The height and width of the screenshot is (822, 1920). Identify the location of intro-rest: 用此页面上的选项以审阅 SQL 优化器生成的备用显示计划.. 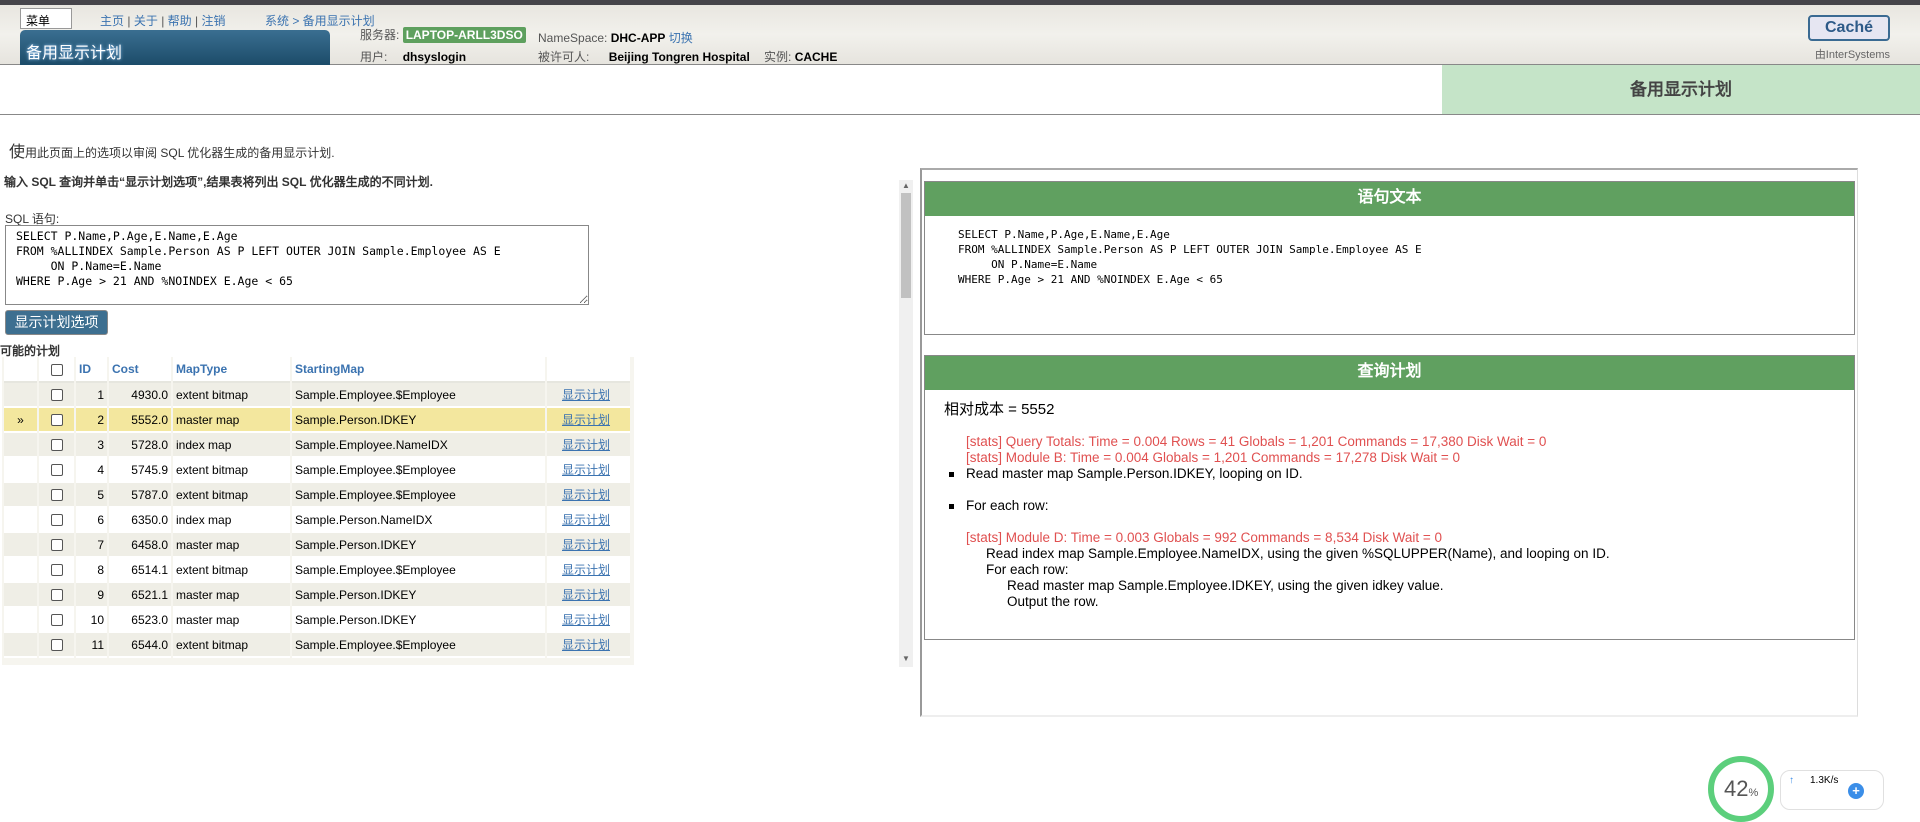
(180, 153).